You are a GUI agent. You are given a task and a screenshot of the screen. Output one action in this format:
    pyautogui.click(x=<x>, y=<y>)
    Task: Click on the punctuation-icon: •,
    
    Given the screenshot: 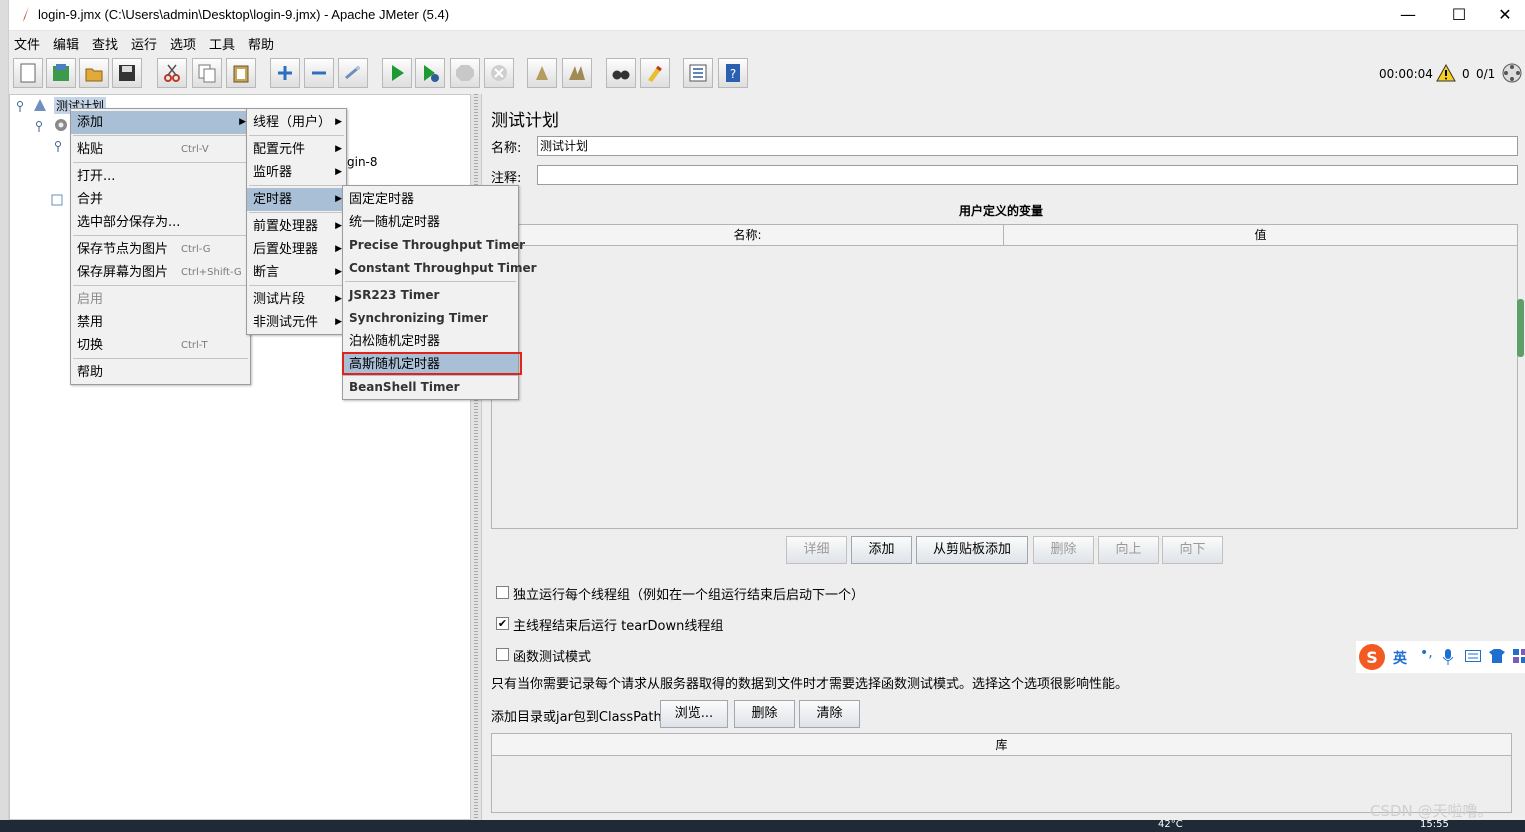 What is the action you would take?
    pyautogui.click(x=1426, y=653)
    